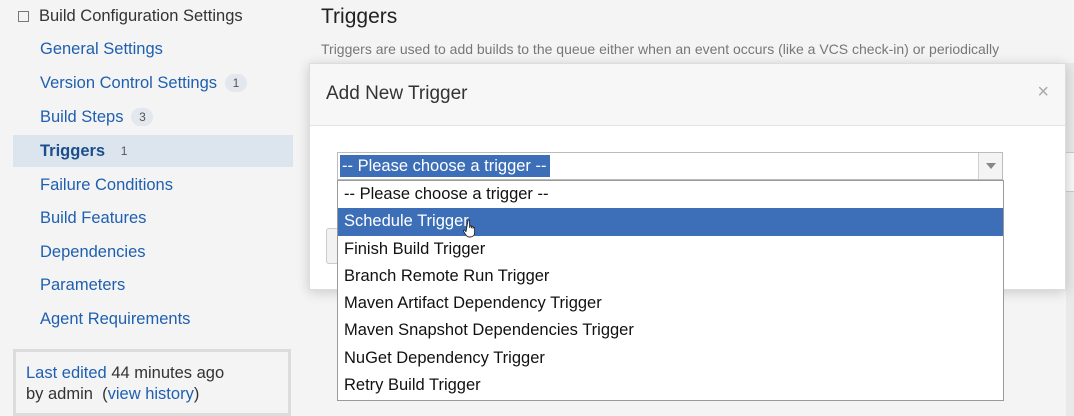 The image size is (1074, 416). Describe the element at coordinates (106, 184) in the screenshot. I see `sidebar-item-label: Failure Conditions` at that location.